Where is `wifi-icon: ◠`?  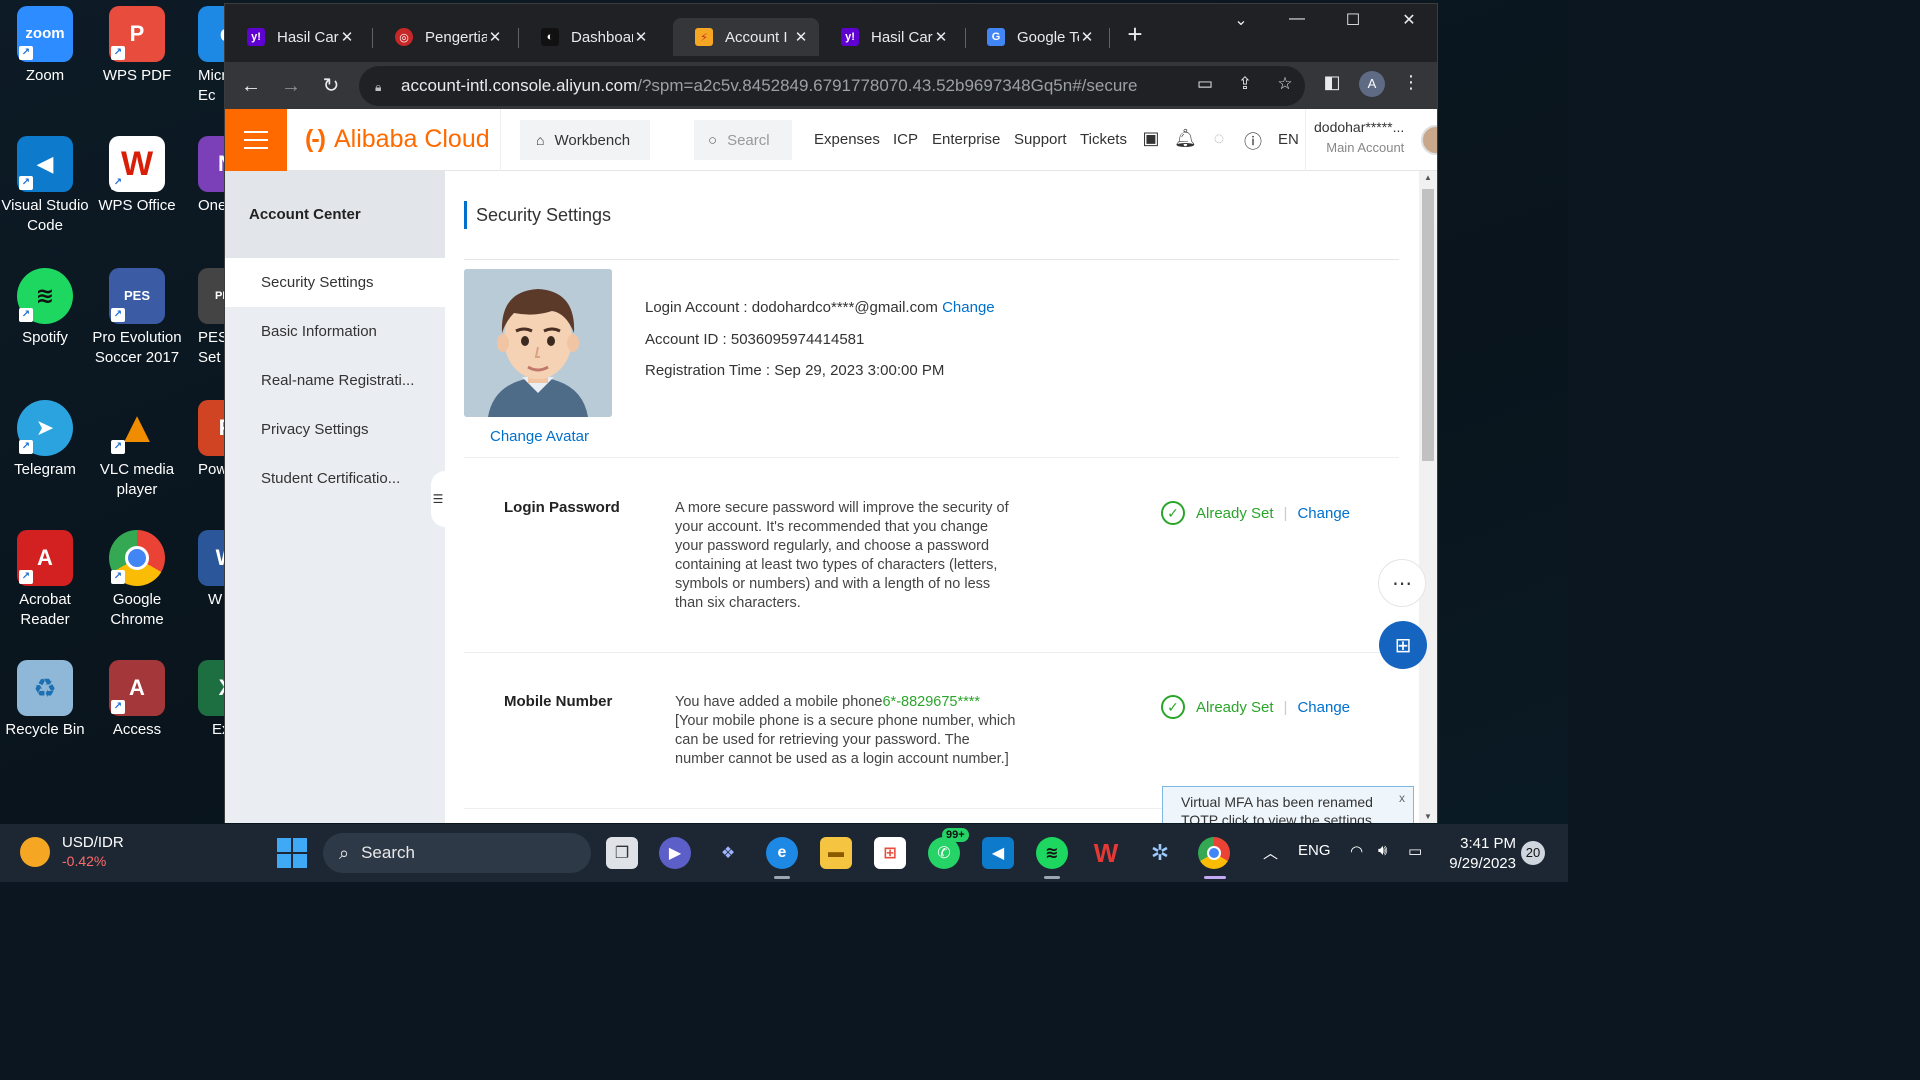 wifi-icon: ◠ is located at coordinates (1356, 851).